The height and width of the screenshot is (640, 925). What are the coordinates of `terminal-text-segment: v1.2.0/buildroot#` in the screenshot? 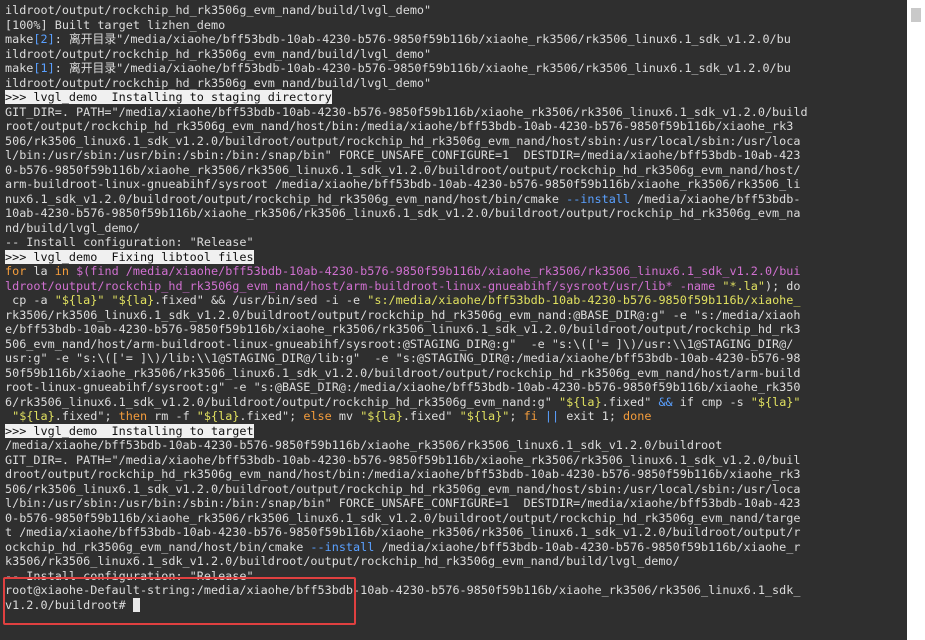 It's located at (69, 604).